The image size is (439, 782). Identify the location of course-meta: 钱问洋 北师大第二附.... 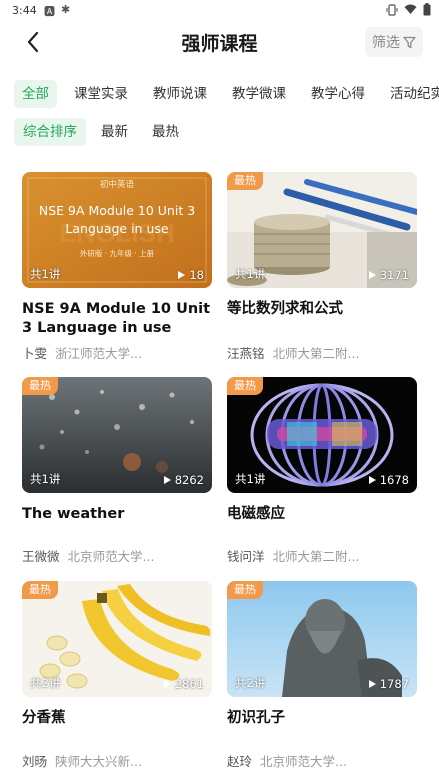
(293, 555).